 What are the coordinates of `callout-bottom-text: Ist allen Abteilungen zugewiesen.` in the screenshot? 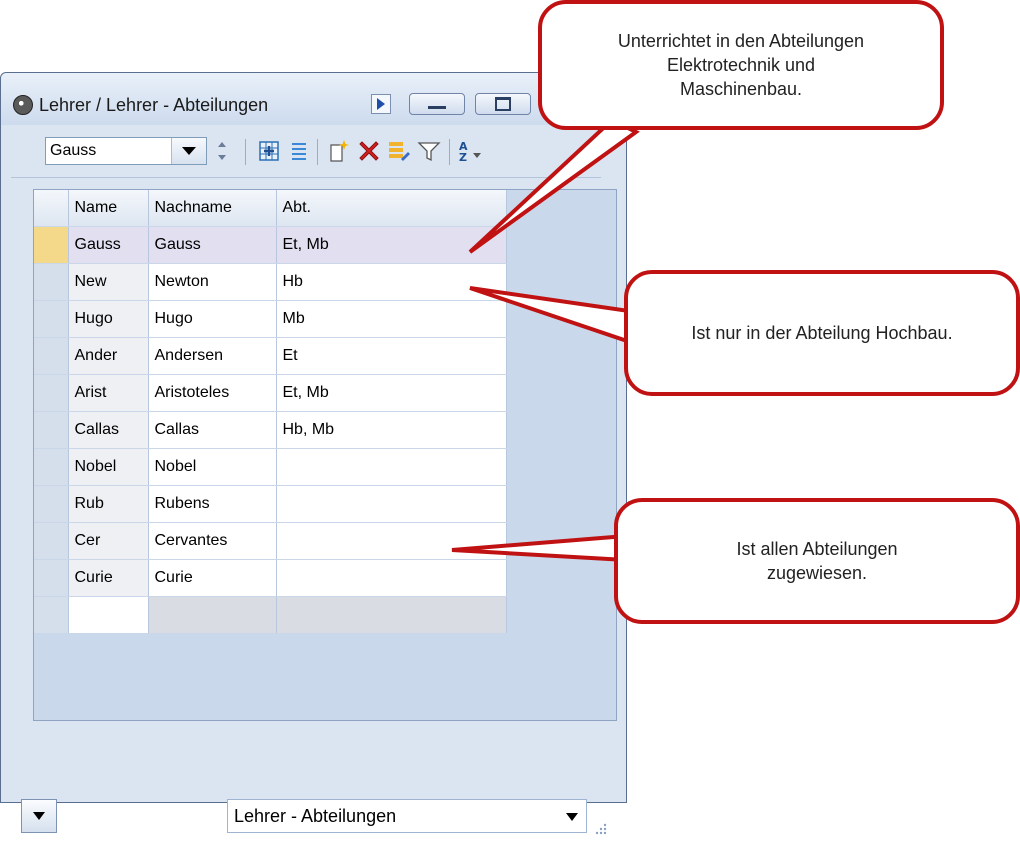 It's located at (817, 561).